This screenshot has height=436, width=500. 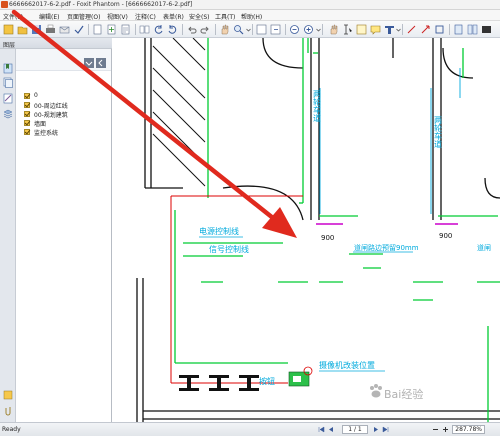 I want to click on menu-help: 帮助(H), so click(x=251, y=16).